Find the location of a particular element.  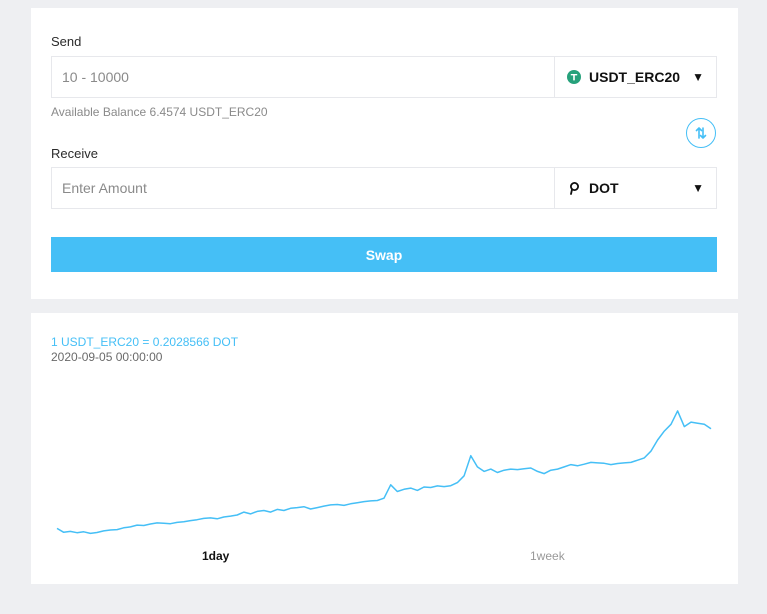

range-1day-tab: 1day is located at coordinates (215, 556).